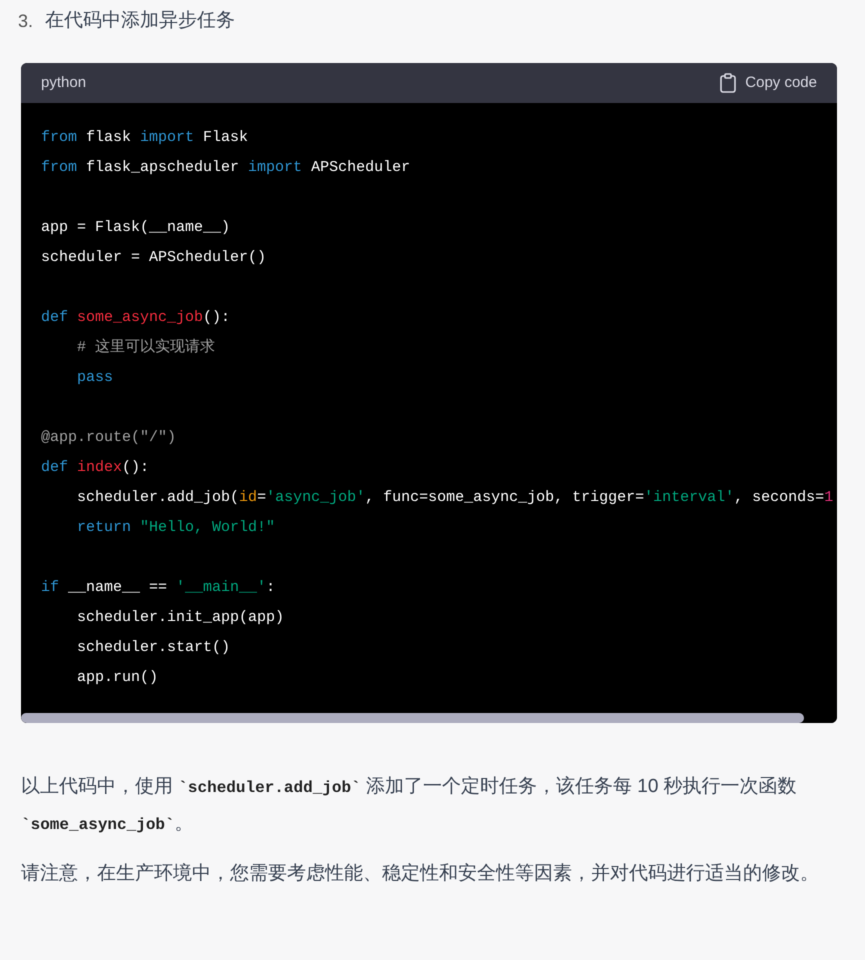  I want to click on code-line: # 这里可以实现请求, so click(146, 348).